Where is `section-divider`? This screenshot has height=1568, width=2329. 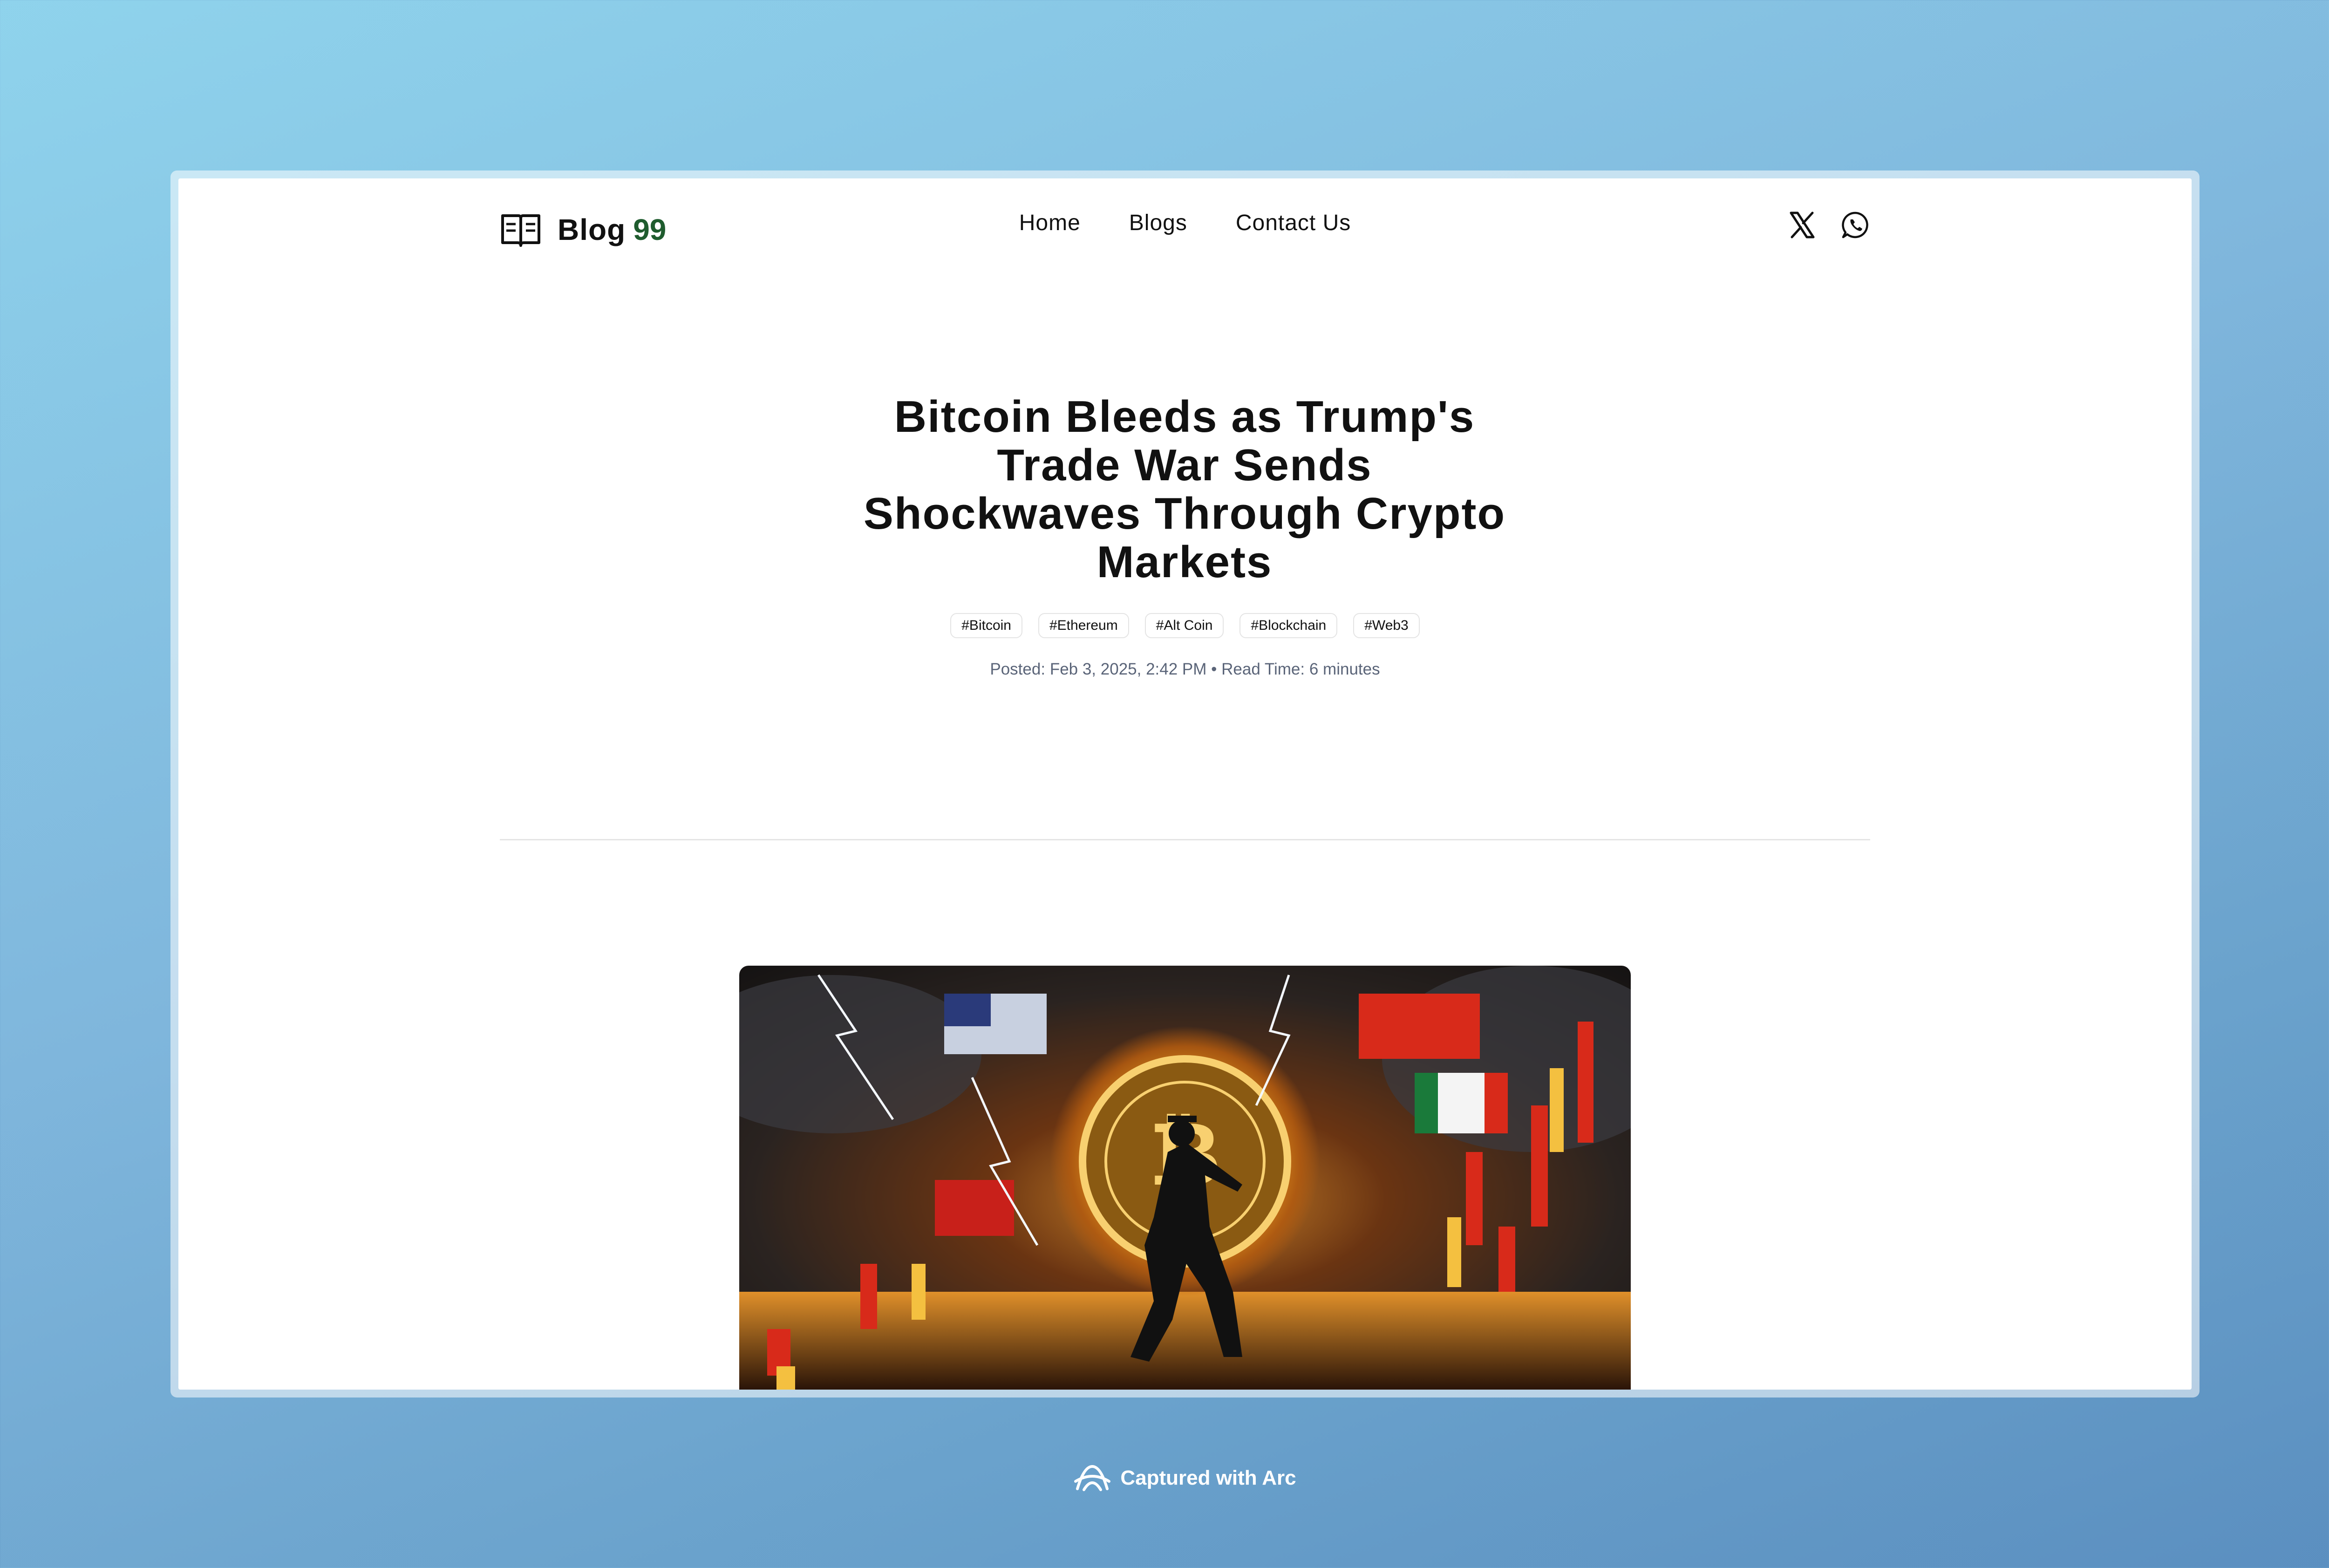
section-divider is located at coordinates (1185, 839).